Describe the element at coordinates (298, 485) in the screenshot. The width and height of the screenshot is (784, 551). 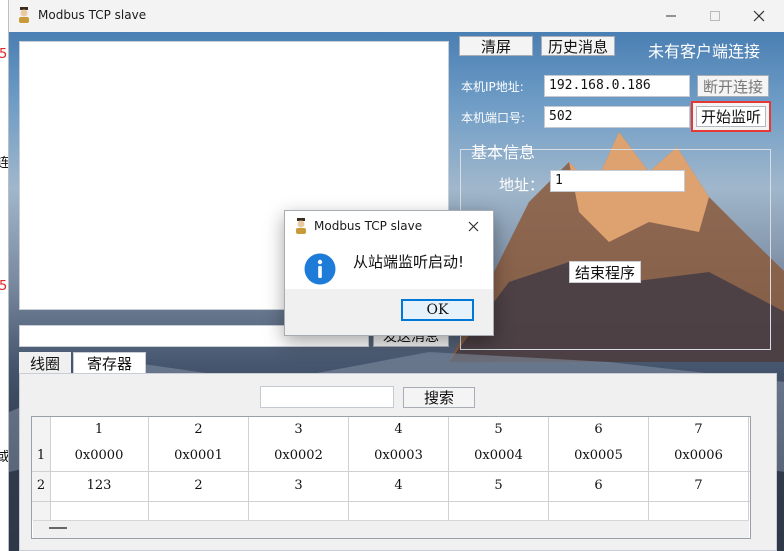
I see `table-cell: 3` at that location.